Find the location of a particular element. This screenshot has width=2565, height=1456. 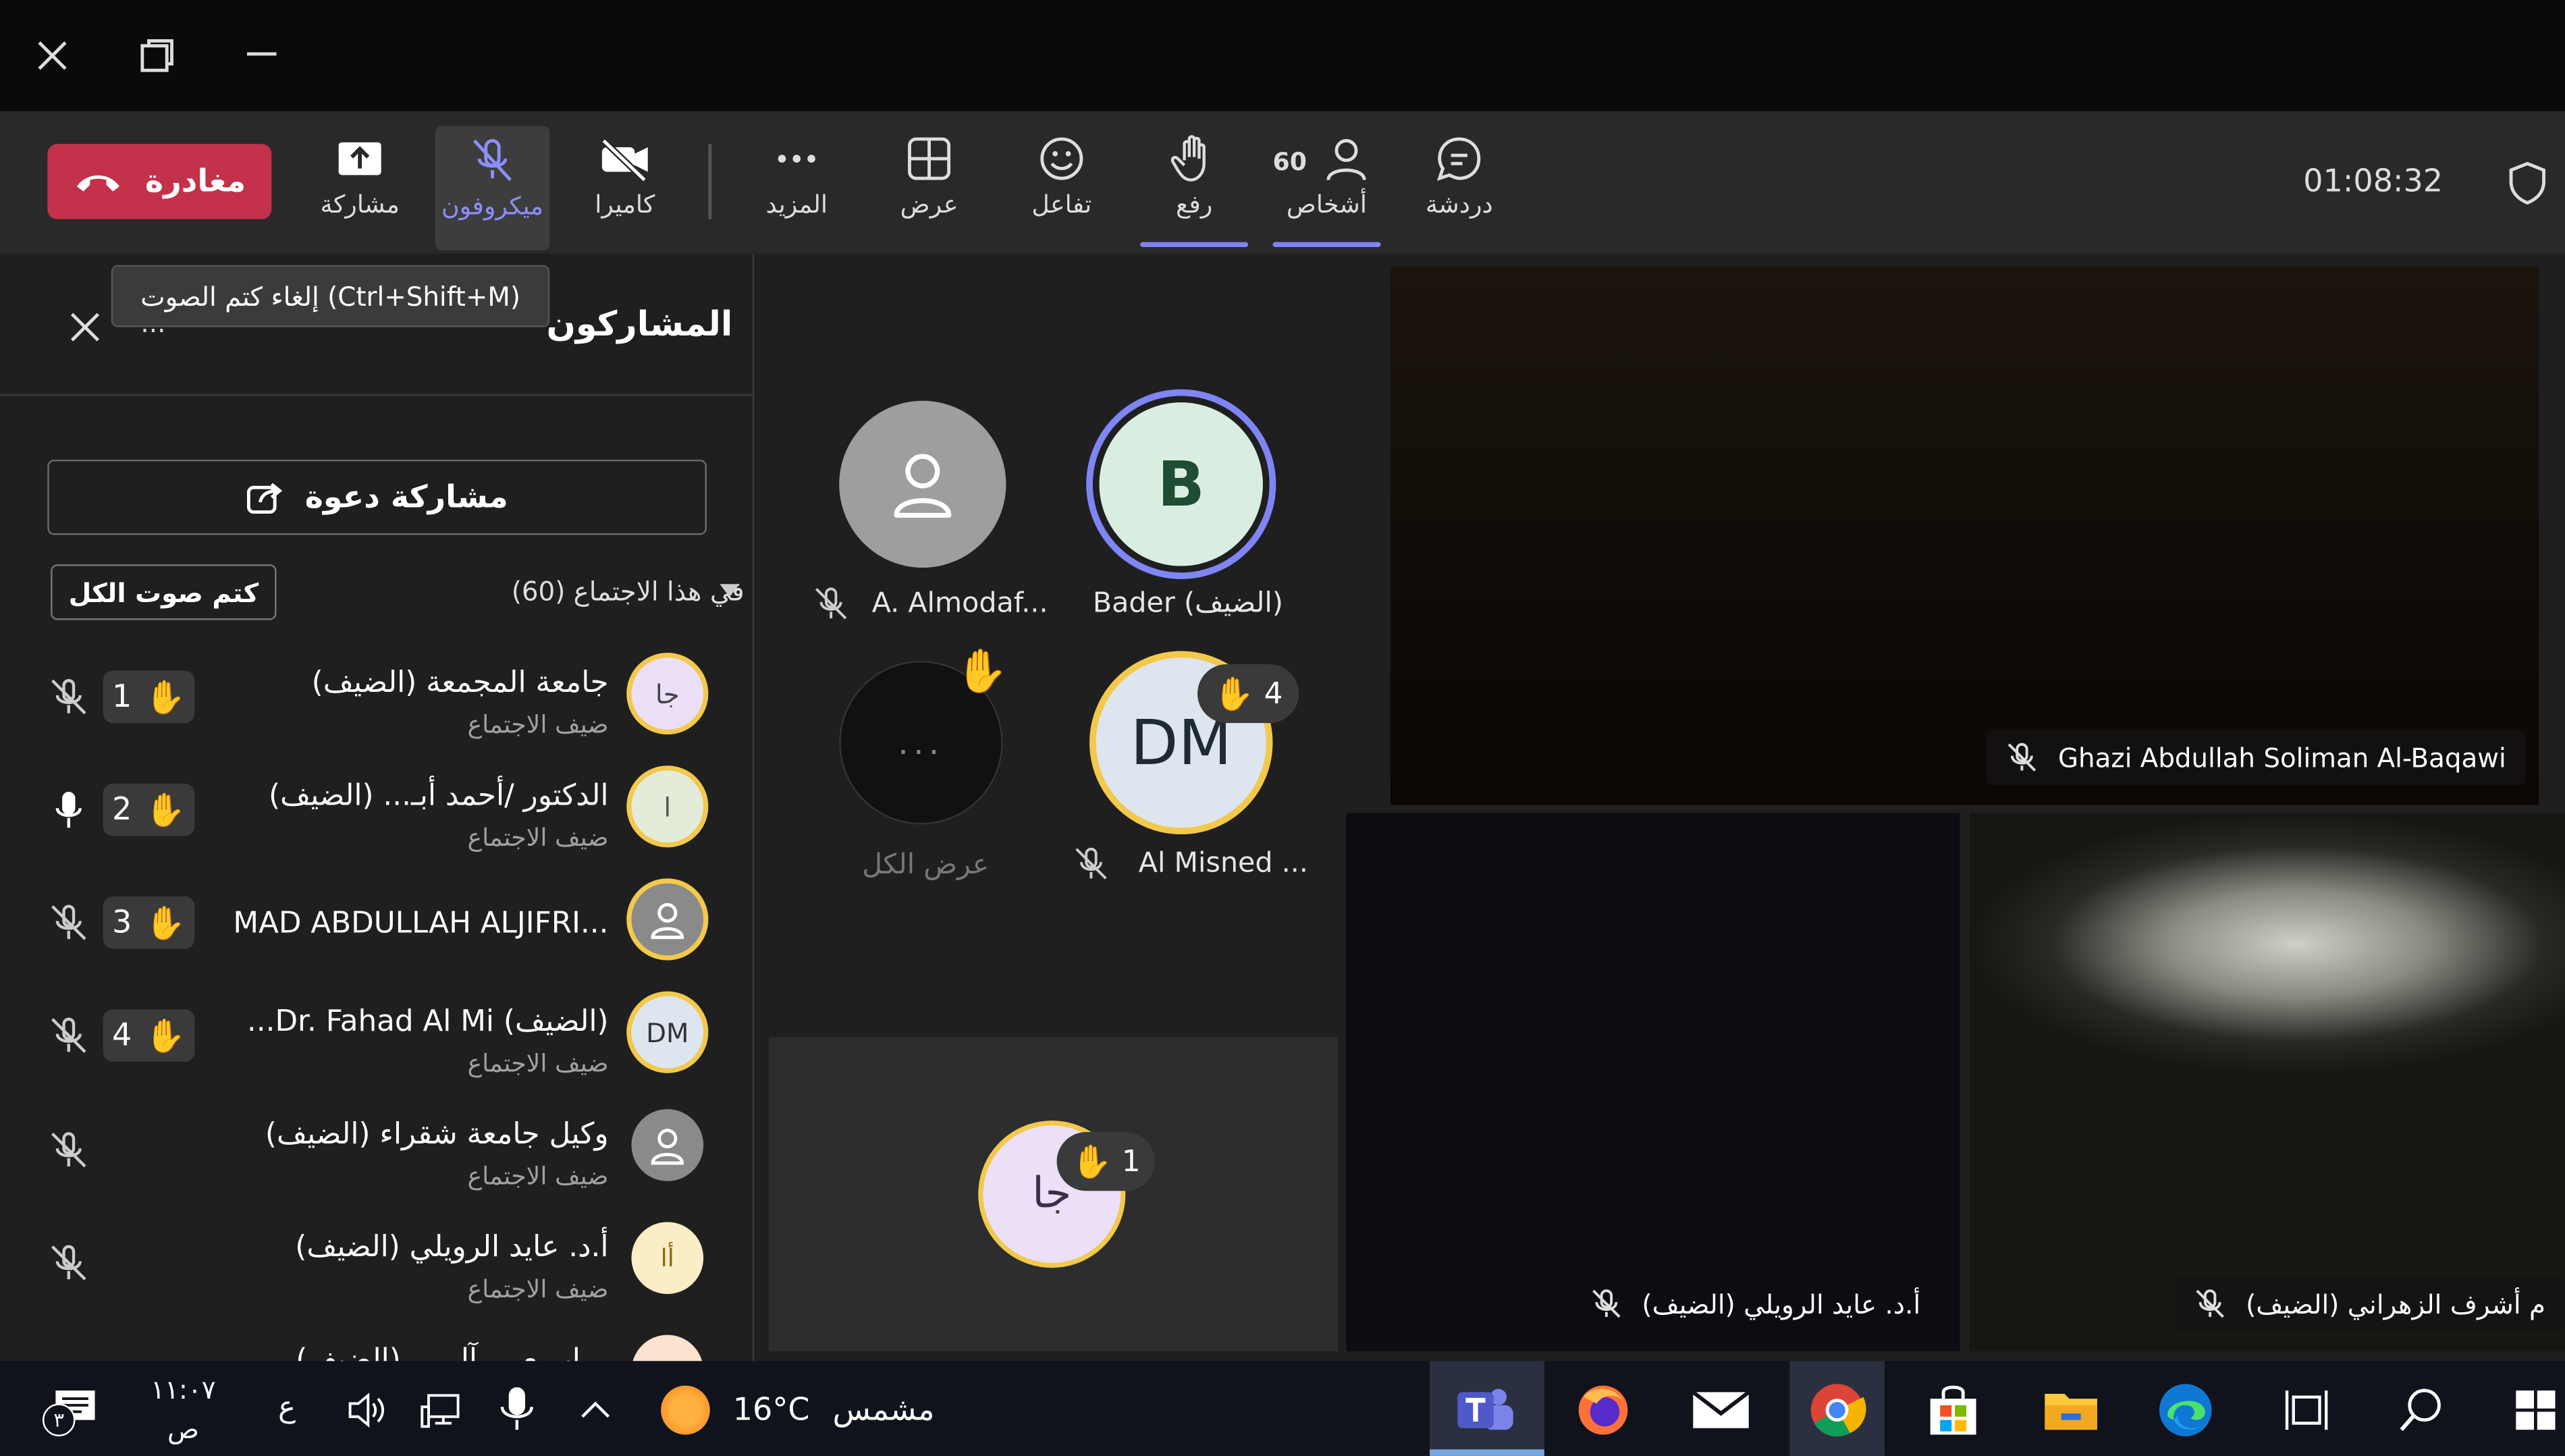

view-button: عرض is located at coordinates (929, 188).